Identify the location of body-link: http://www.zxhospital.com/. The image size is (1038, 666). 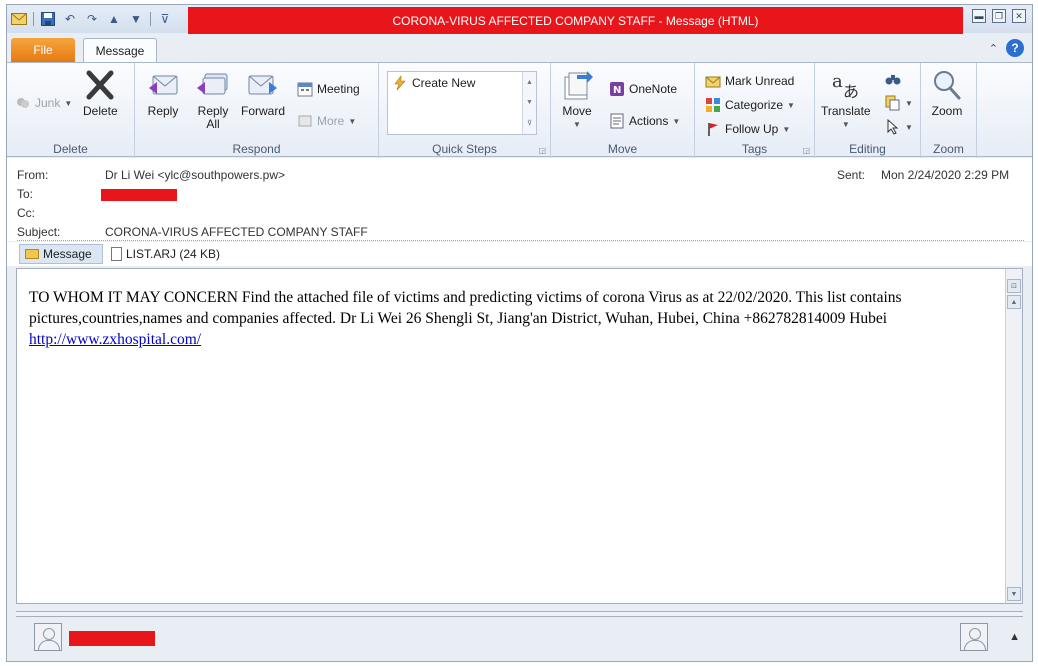
(115, 339).